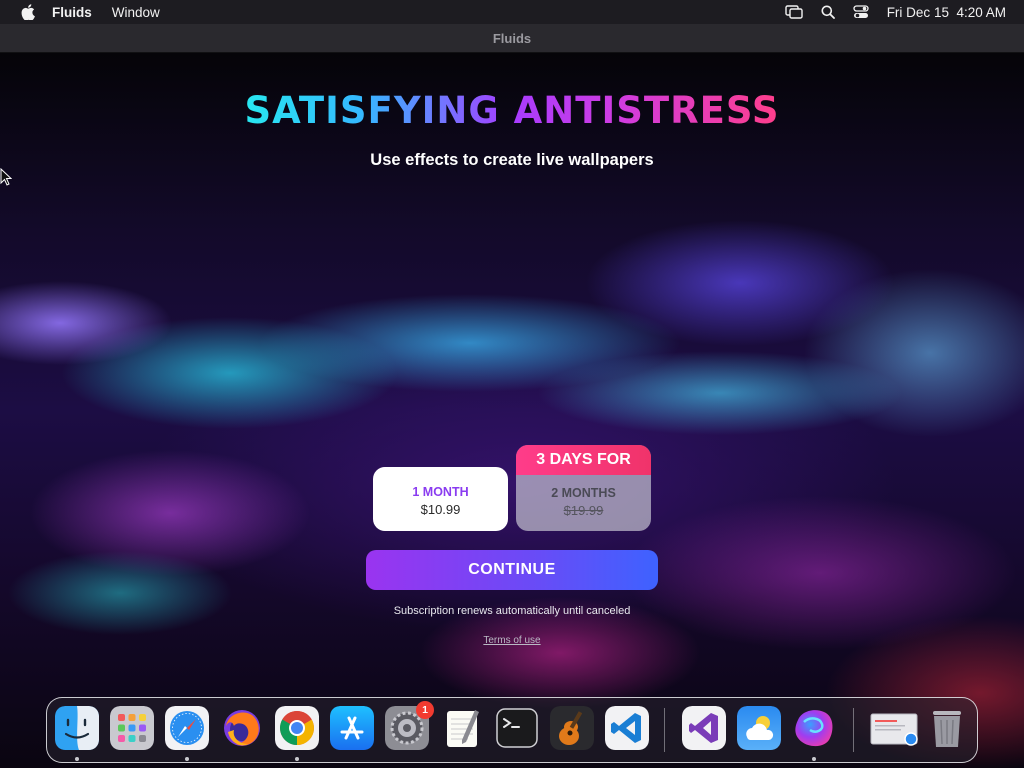 Image resolution: width=1024 pixels, height=768 pixels. I want to click on control-center-icon, so click(861, 12).